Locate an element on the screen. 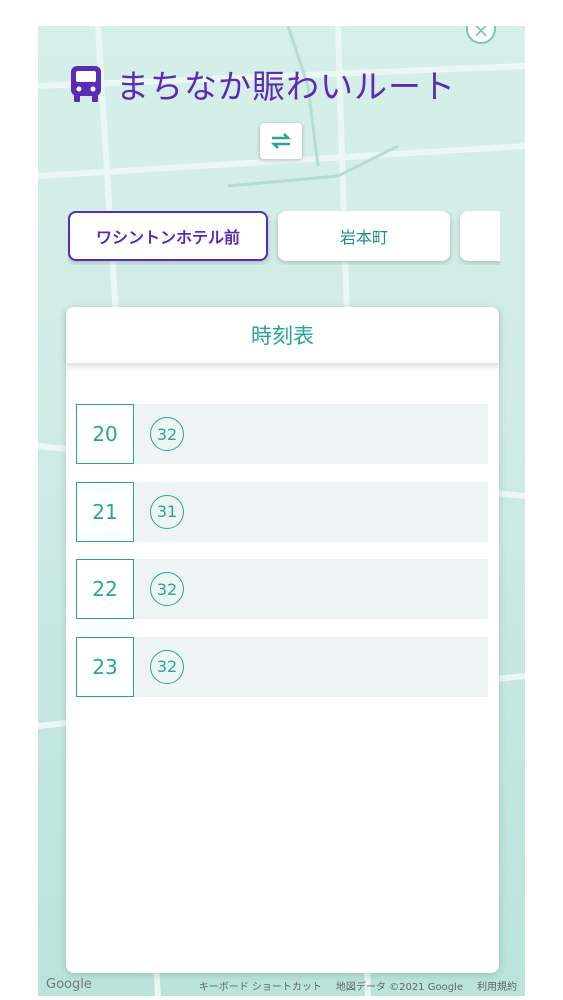 The width and height of the screenshot is (563, 1000). close-icon: × is located at coordinates (481, 34).